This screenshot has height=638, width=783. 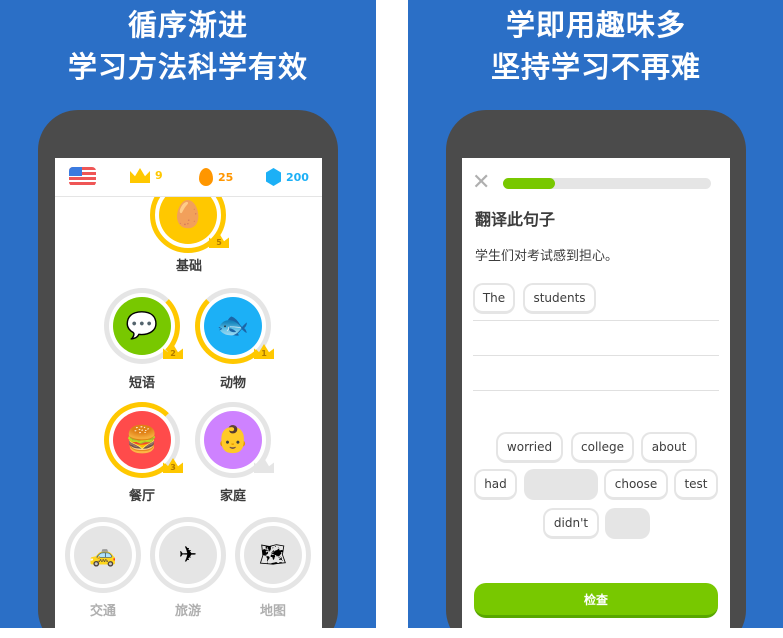 What do you see at coordinates (559, 298) in the screenshot?
I see `answer-word: students` at bounding box center [559, 298].